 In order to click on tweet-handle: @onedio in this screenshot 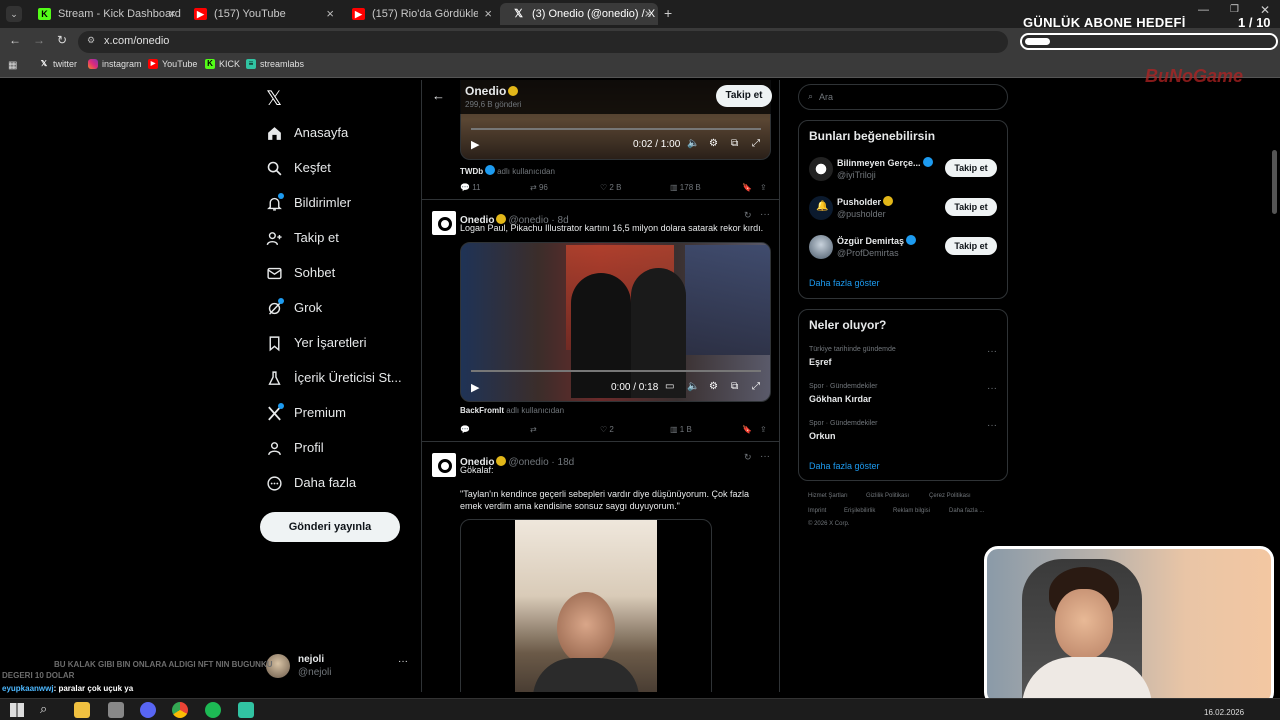, I will do `click(528, 462)`.